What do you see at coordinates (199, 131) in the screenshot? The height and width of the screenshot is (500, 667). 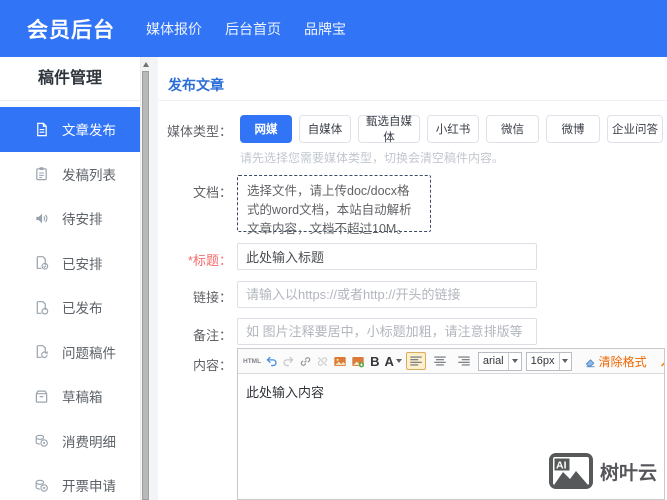 I see `media-type-label: 媒体类型：` at bounding box center [199, 131].